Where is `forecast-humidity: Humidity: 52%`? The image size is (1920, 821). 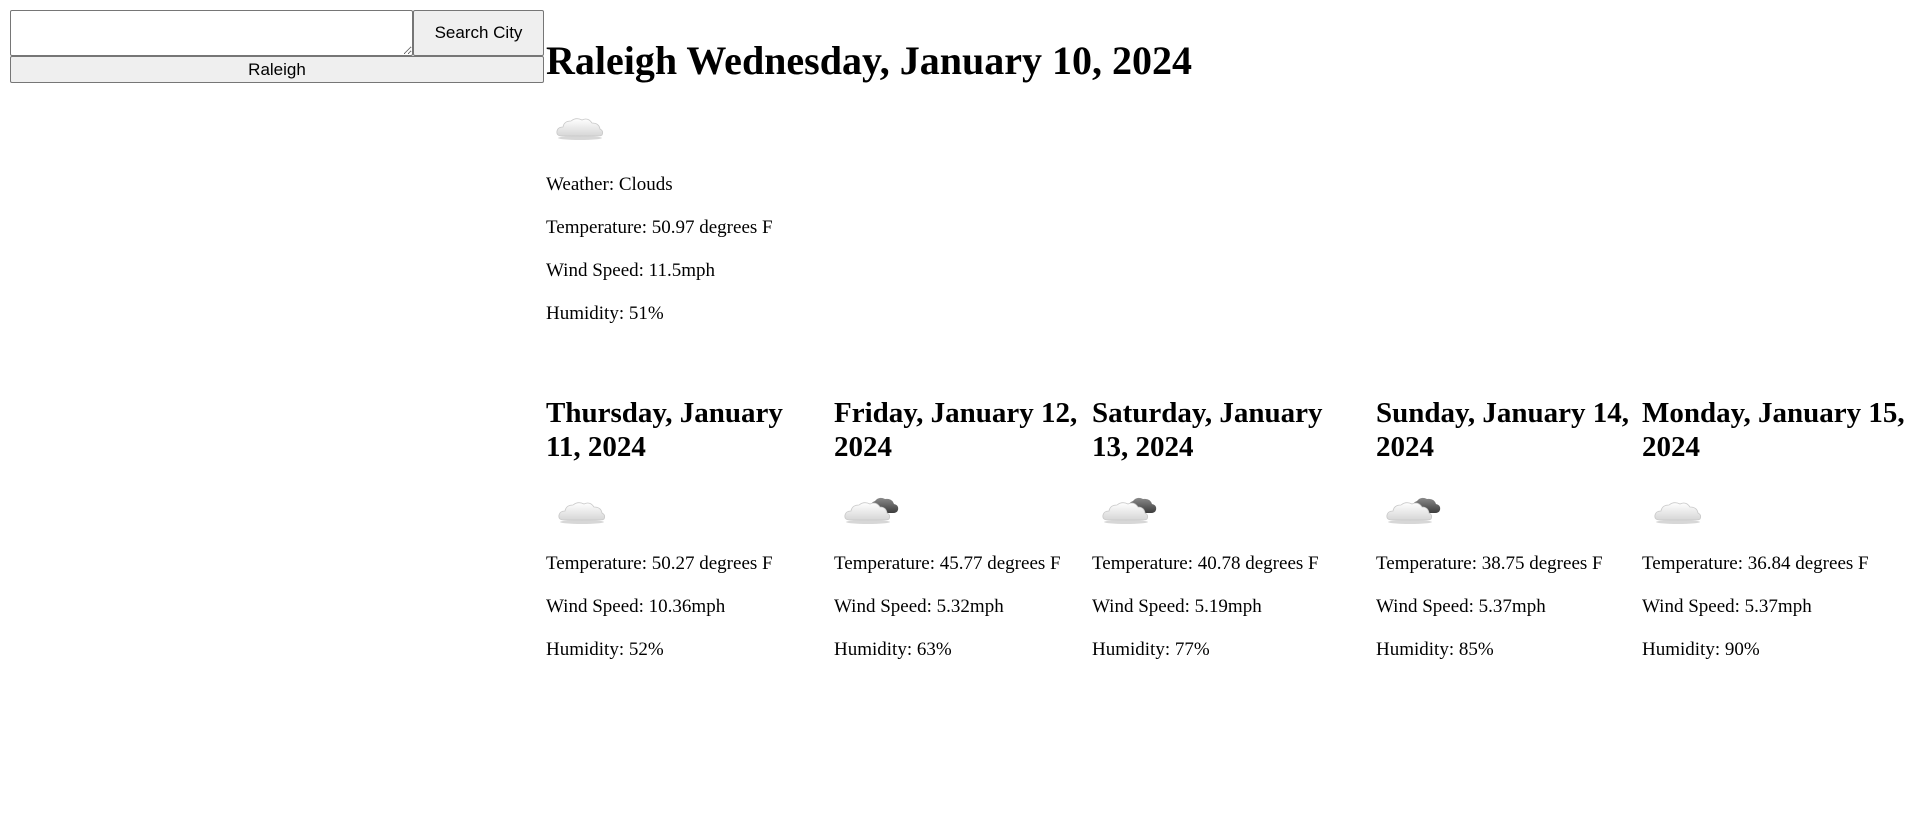 forecast-humidity: Humidity: 52% is located at coordinates (605, 649).